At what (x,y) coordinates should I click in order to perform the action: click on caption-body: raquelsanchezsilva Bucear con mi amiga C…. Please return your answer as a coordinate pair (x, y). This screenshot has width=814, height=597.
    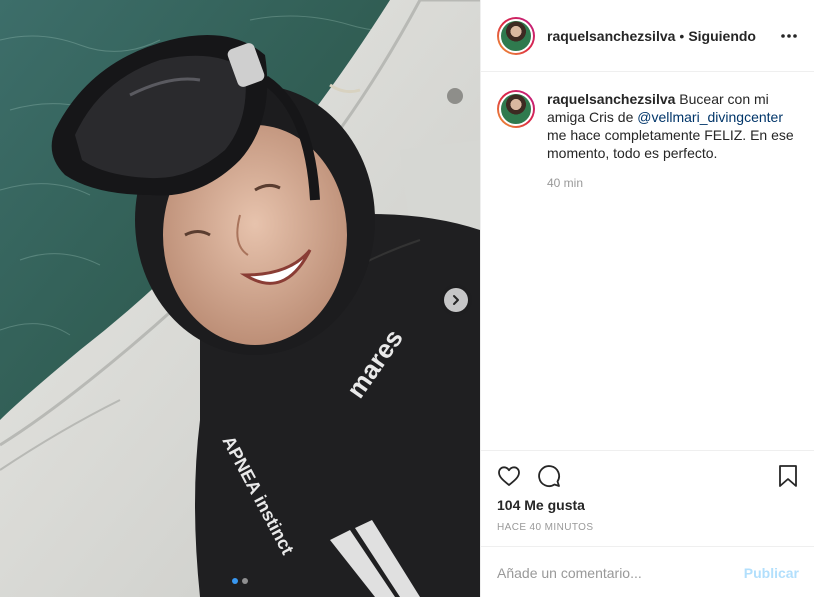
    Looking at the image, I should click on (676, 141).